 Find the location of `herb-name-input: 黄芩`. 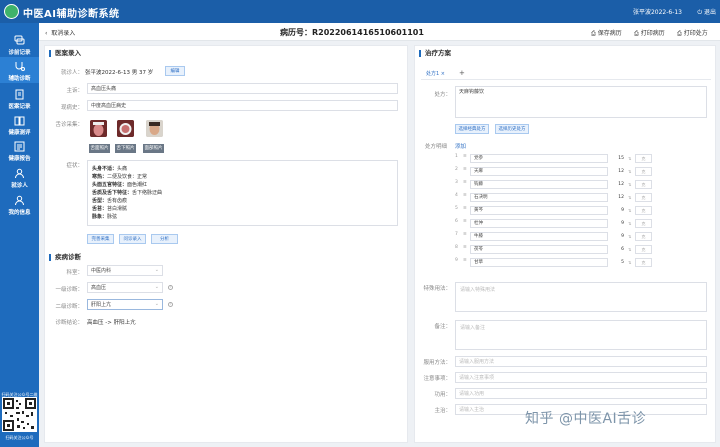

herb-name-input: 黄芩 is located at coordinates (539, 210).